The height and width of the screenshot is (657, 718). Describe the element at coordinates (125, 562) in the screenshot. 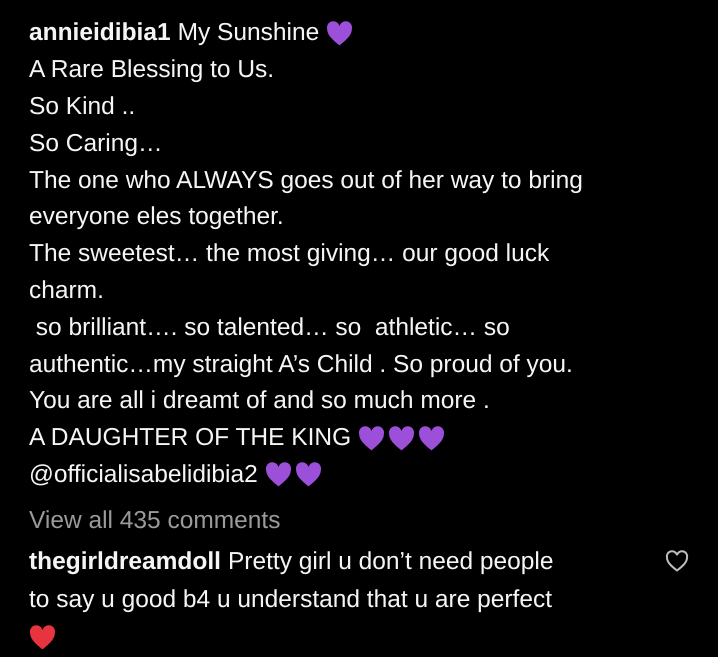

I see `username: thegirldreamdoll` at that location.